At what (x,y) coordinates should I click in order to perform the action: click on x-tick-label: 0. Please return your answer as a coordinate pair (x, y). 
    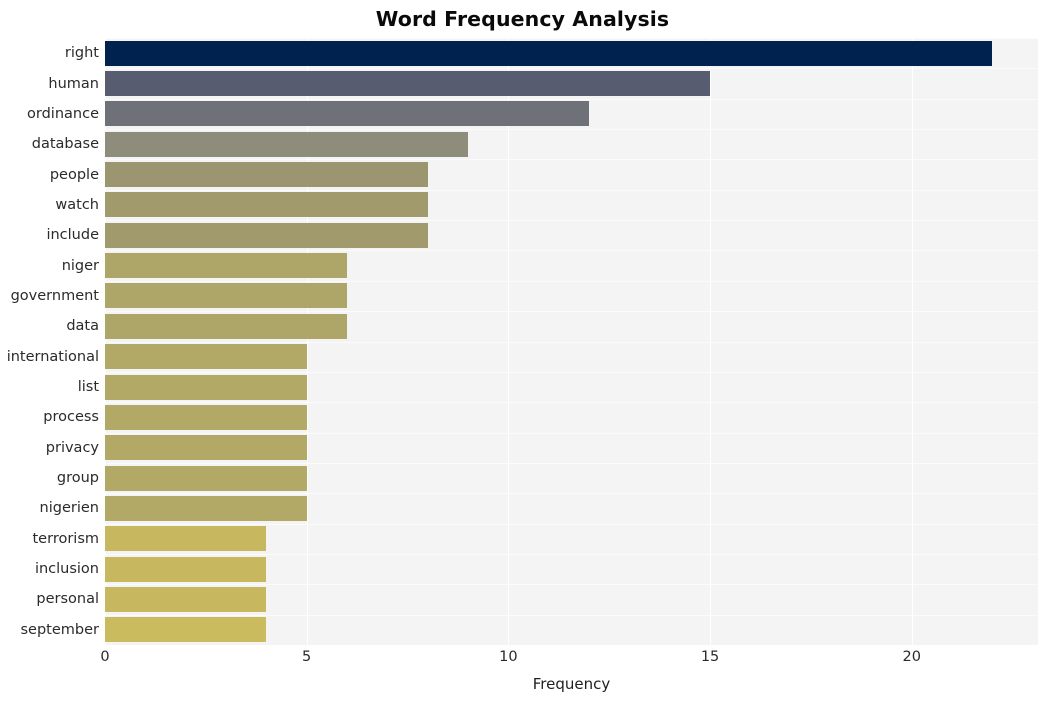
    Looking at the image, I should click on (105, 657).